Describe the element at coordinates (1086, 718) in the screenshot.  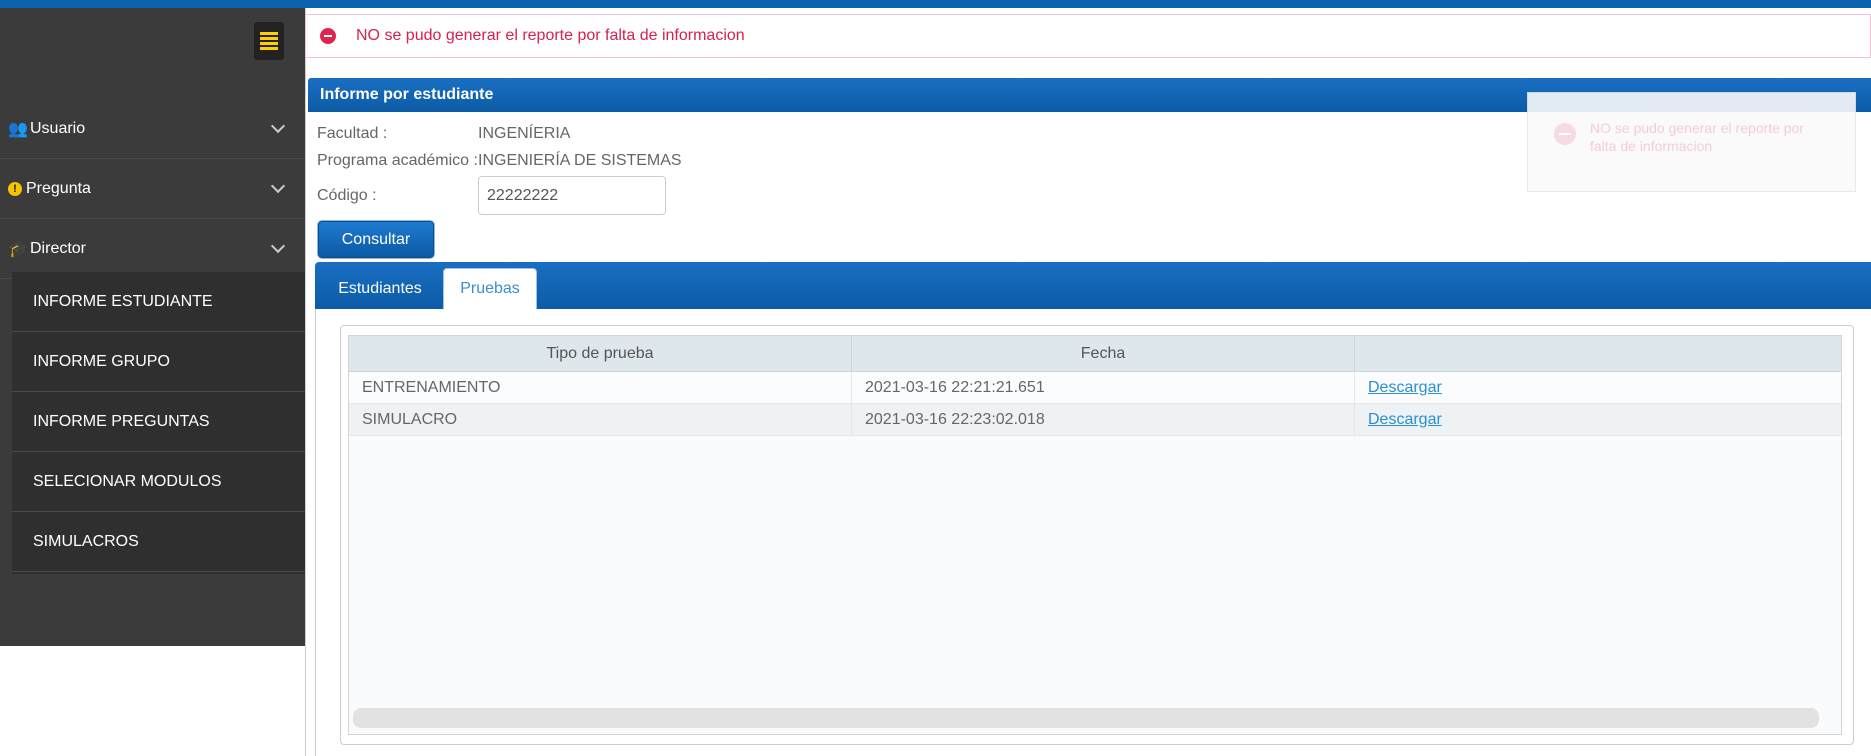
I see `horizontal-scrollbar` at that location.